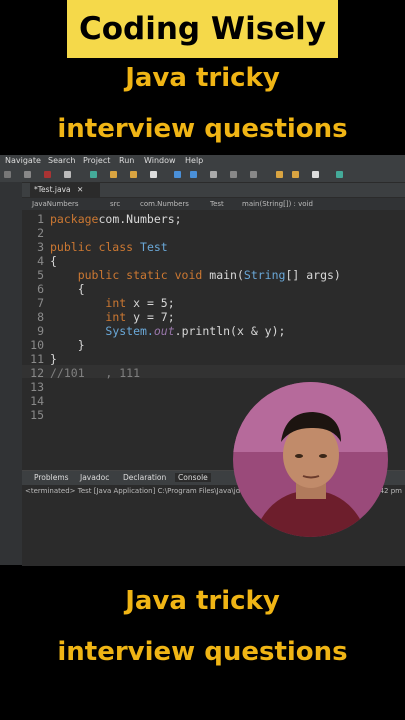  What do you see at coordinates (94, 477) in the screenshot?
I see `tab-javadoc: Javadoc` at bounding box center [94, 477].